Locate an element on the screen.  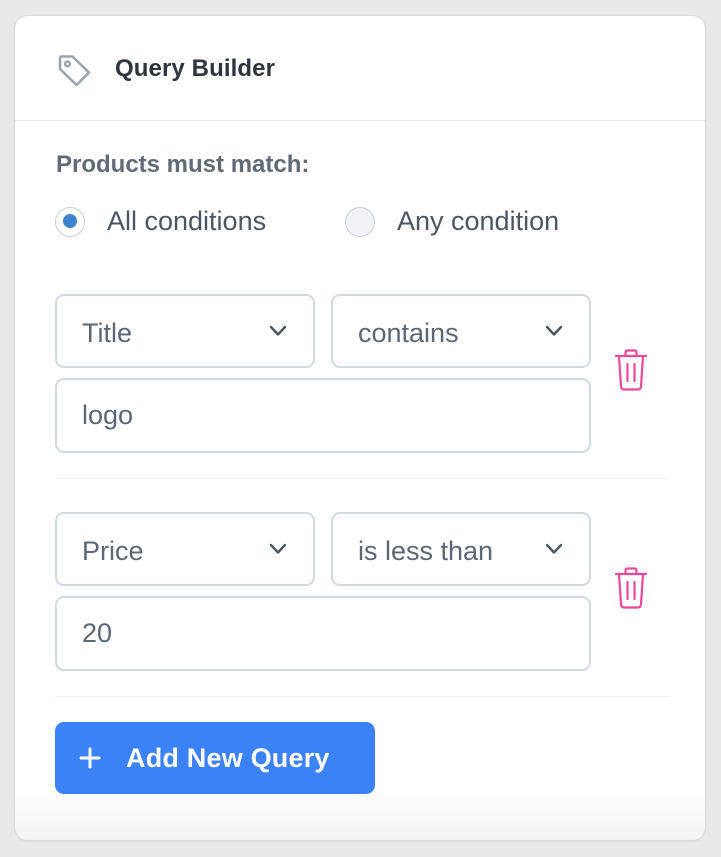
tag-icon is located at coordinates (74, 71).